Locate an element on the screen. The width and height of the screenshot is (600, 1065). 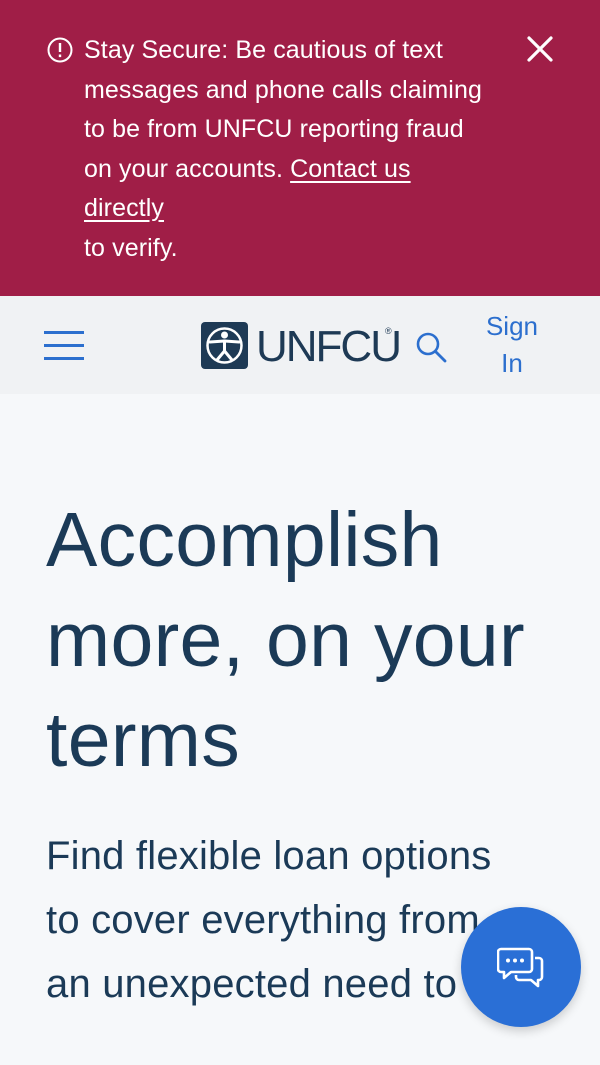
hamburger-menu-icon is located at coordinates (64, 346).